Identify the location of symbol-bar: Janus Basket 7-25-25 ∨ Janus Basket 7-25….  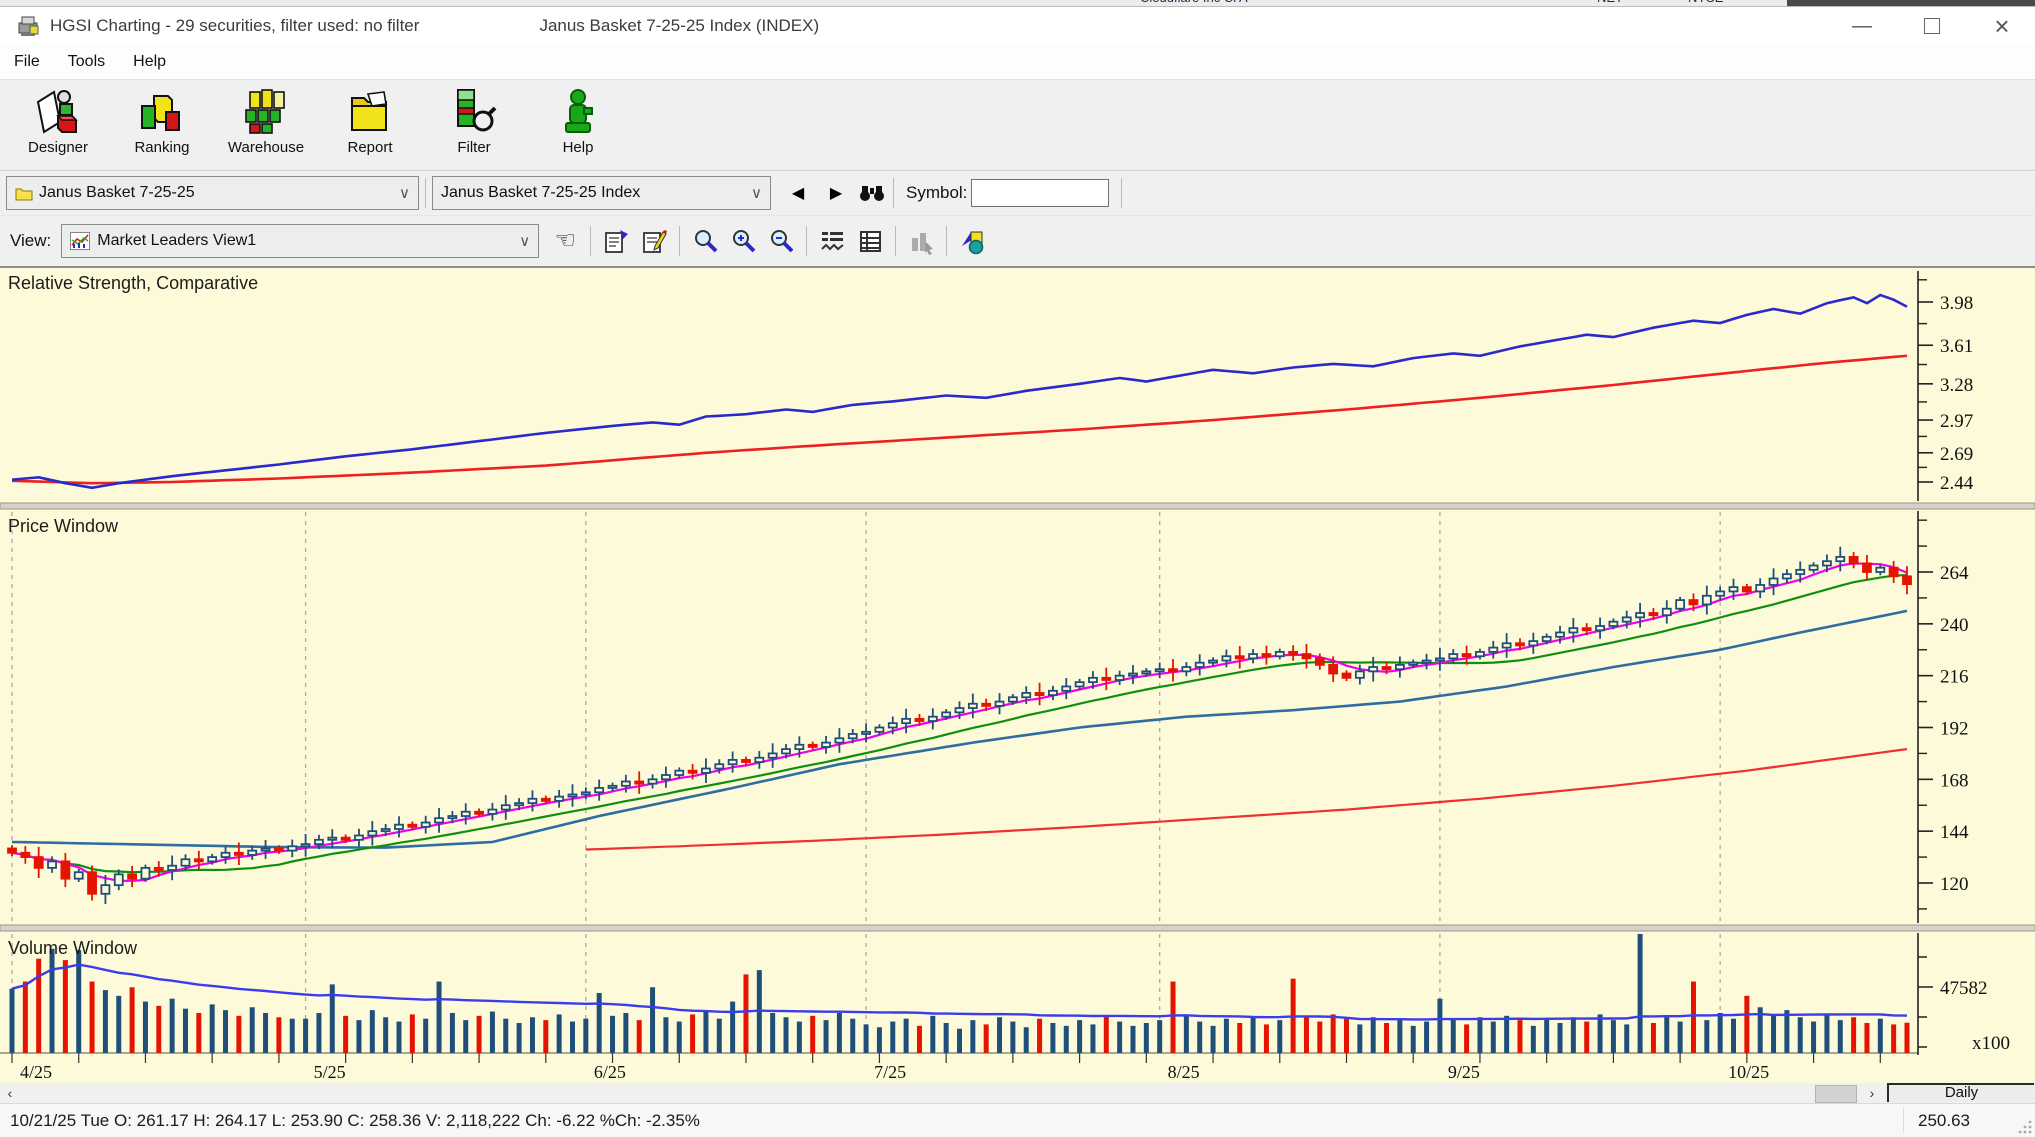
(1017, 193).